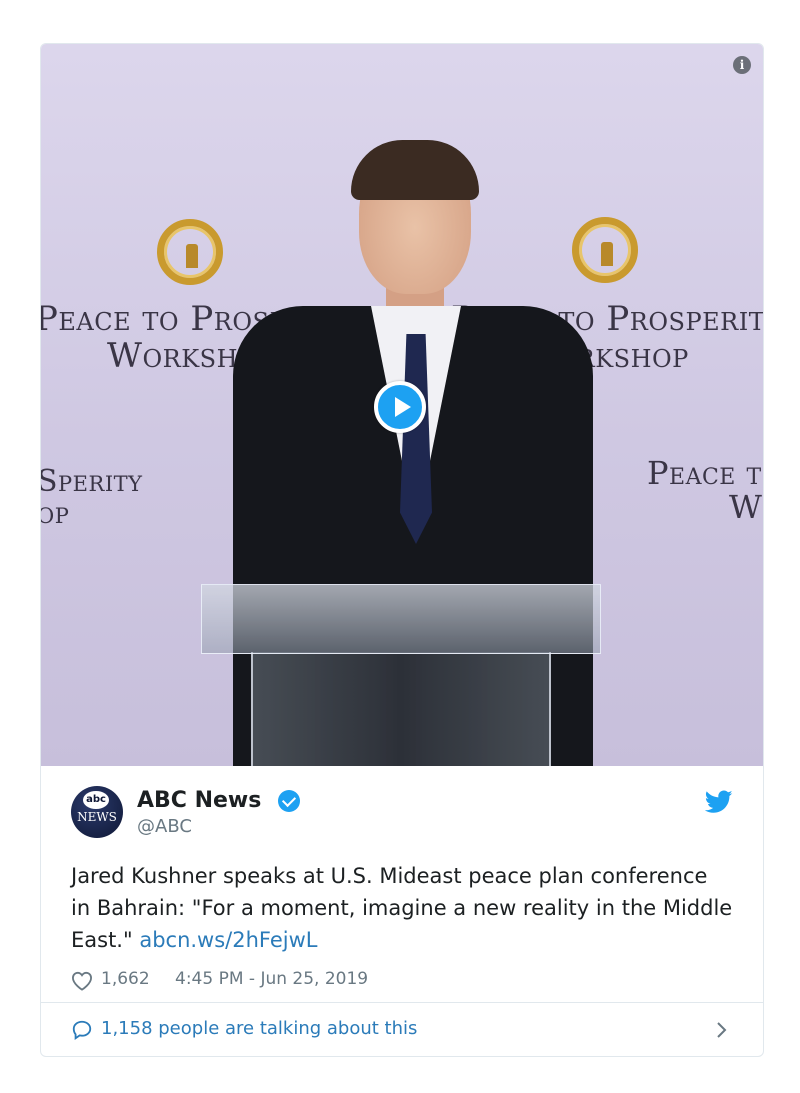 The width and height of the screenshot is (800, 1093). I want to click on backdrop-text-lower-right-2: W, so click(746, 507).